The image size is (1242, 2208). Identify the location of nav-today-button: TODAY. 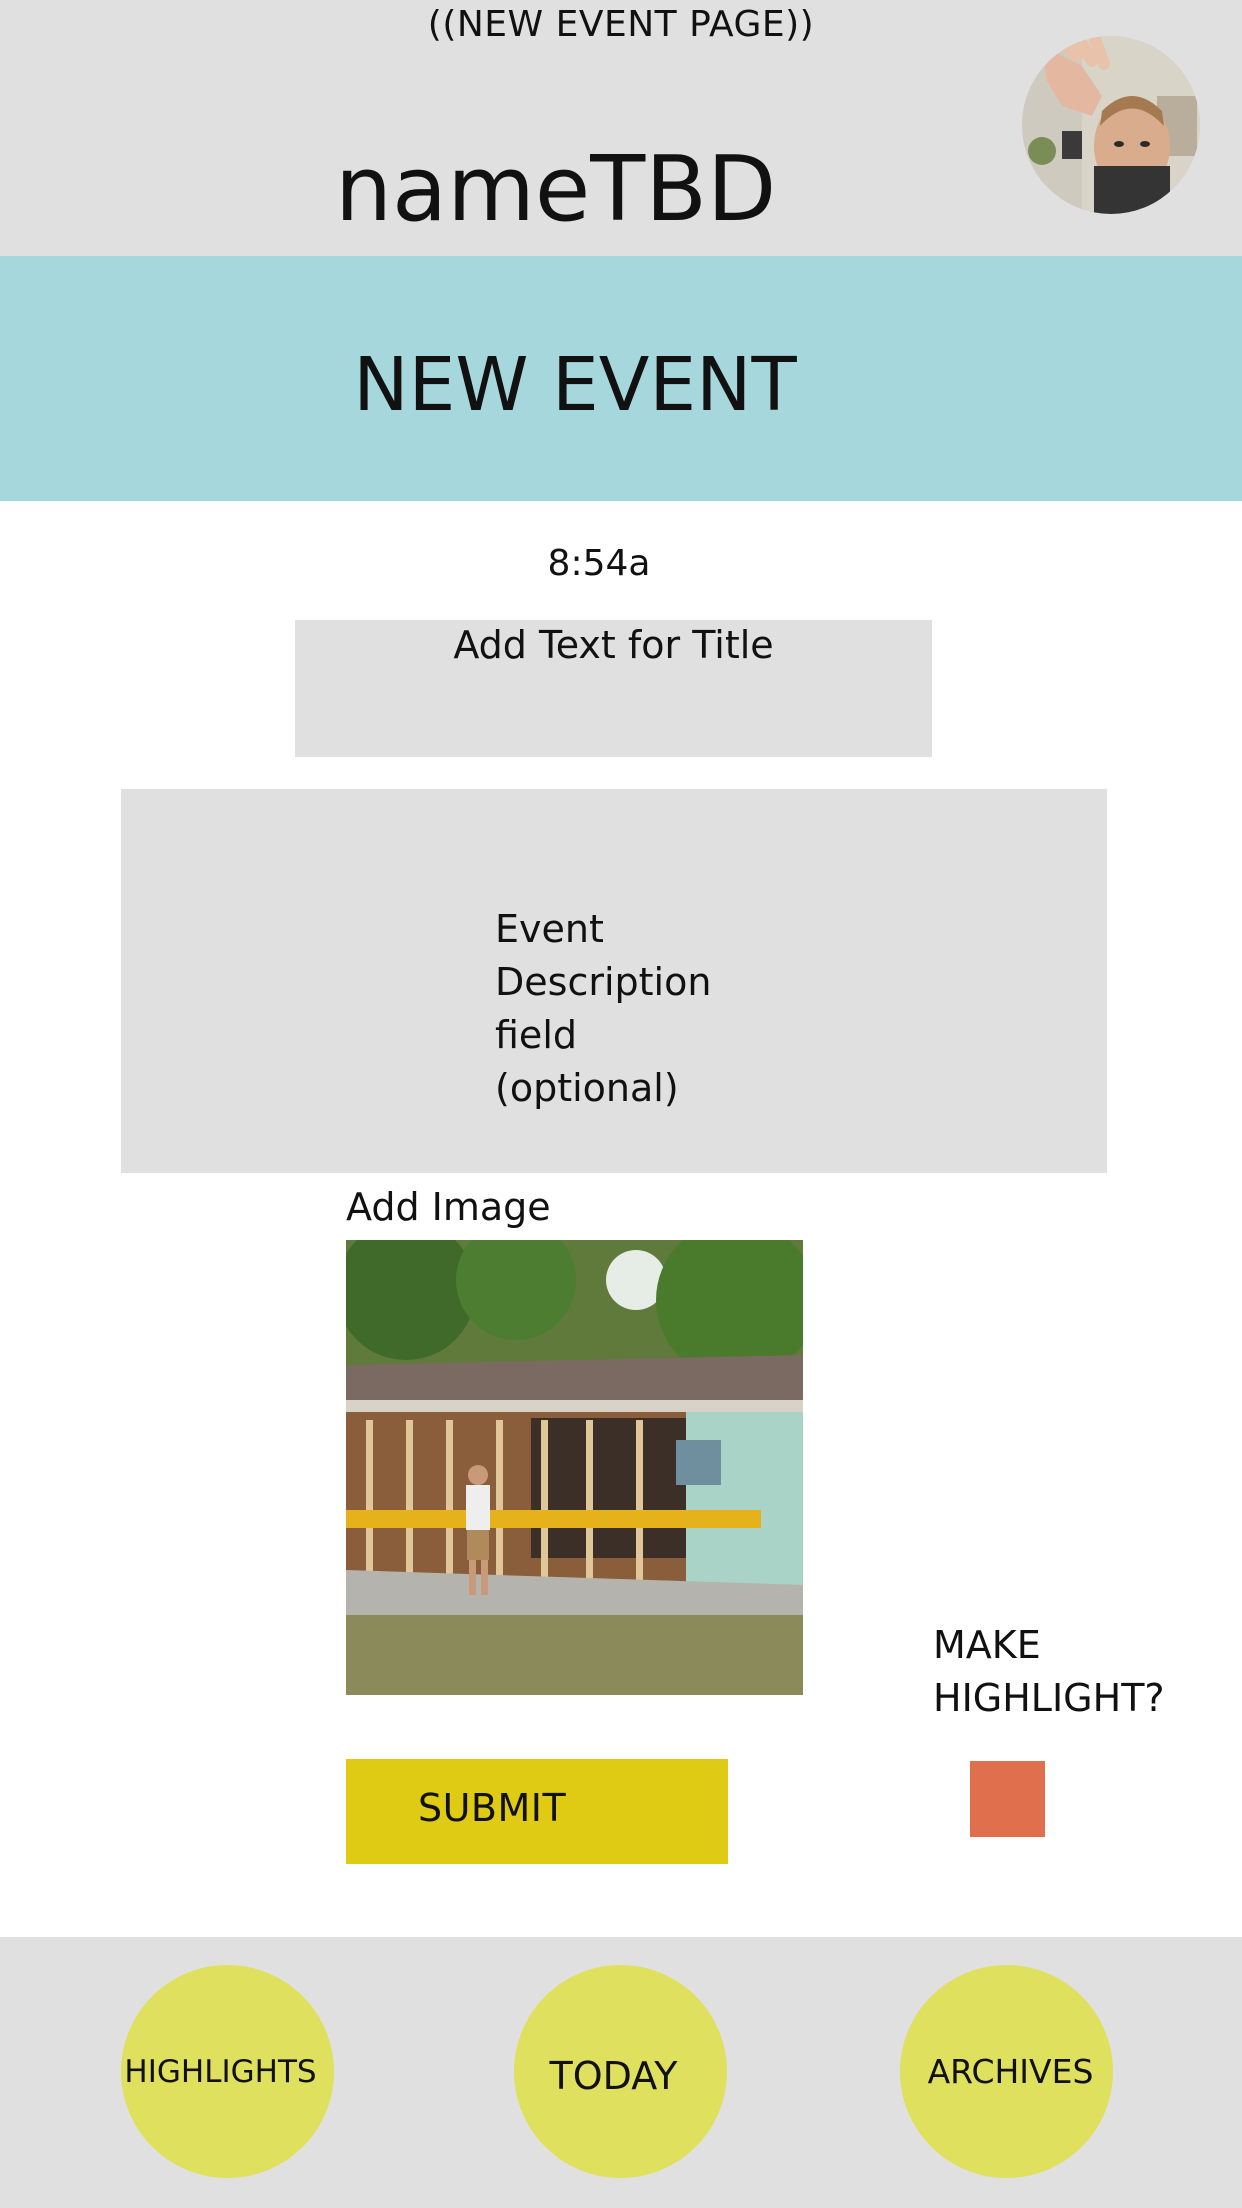
(620, 2071).